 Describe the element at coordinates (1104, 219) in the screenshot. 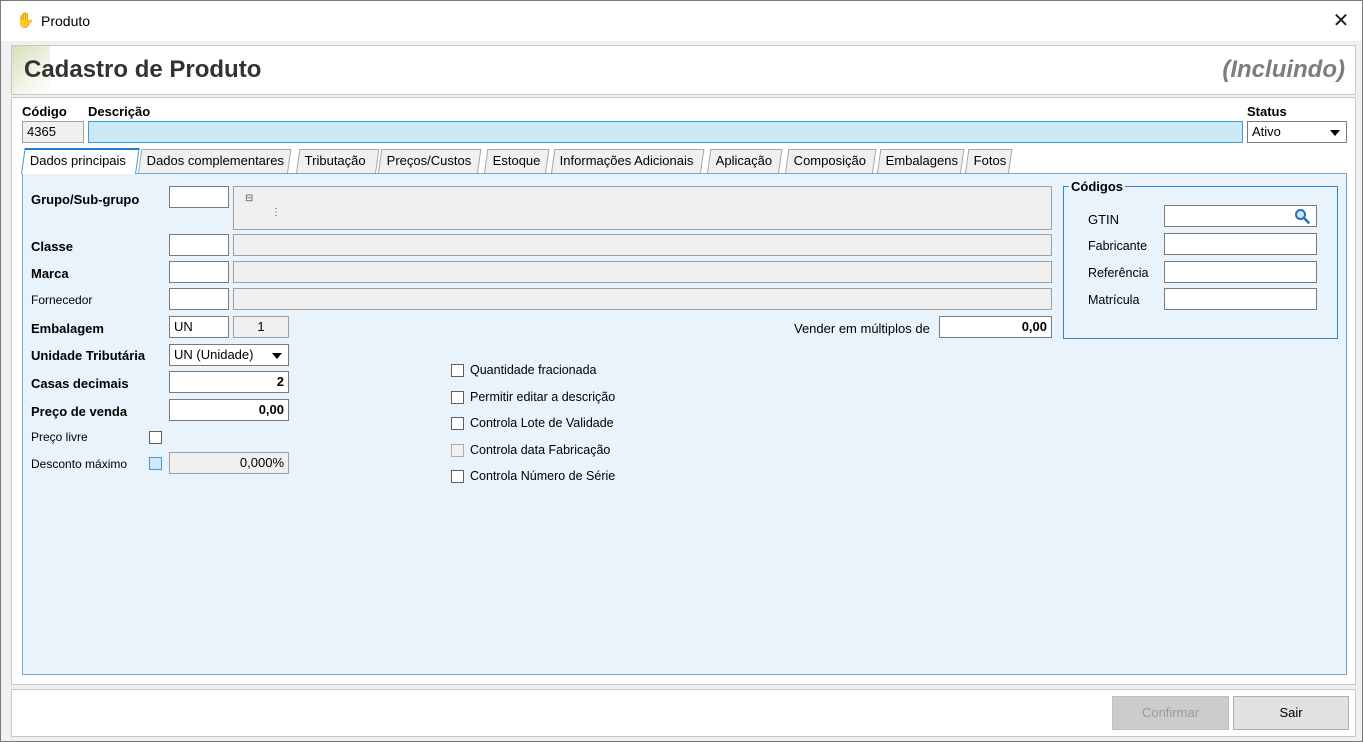

I see `gtin-label: GTIN` at that location.